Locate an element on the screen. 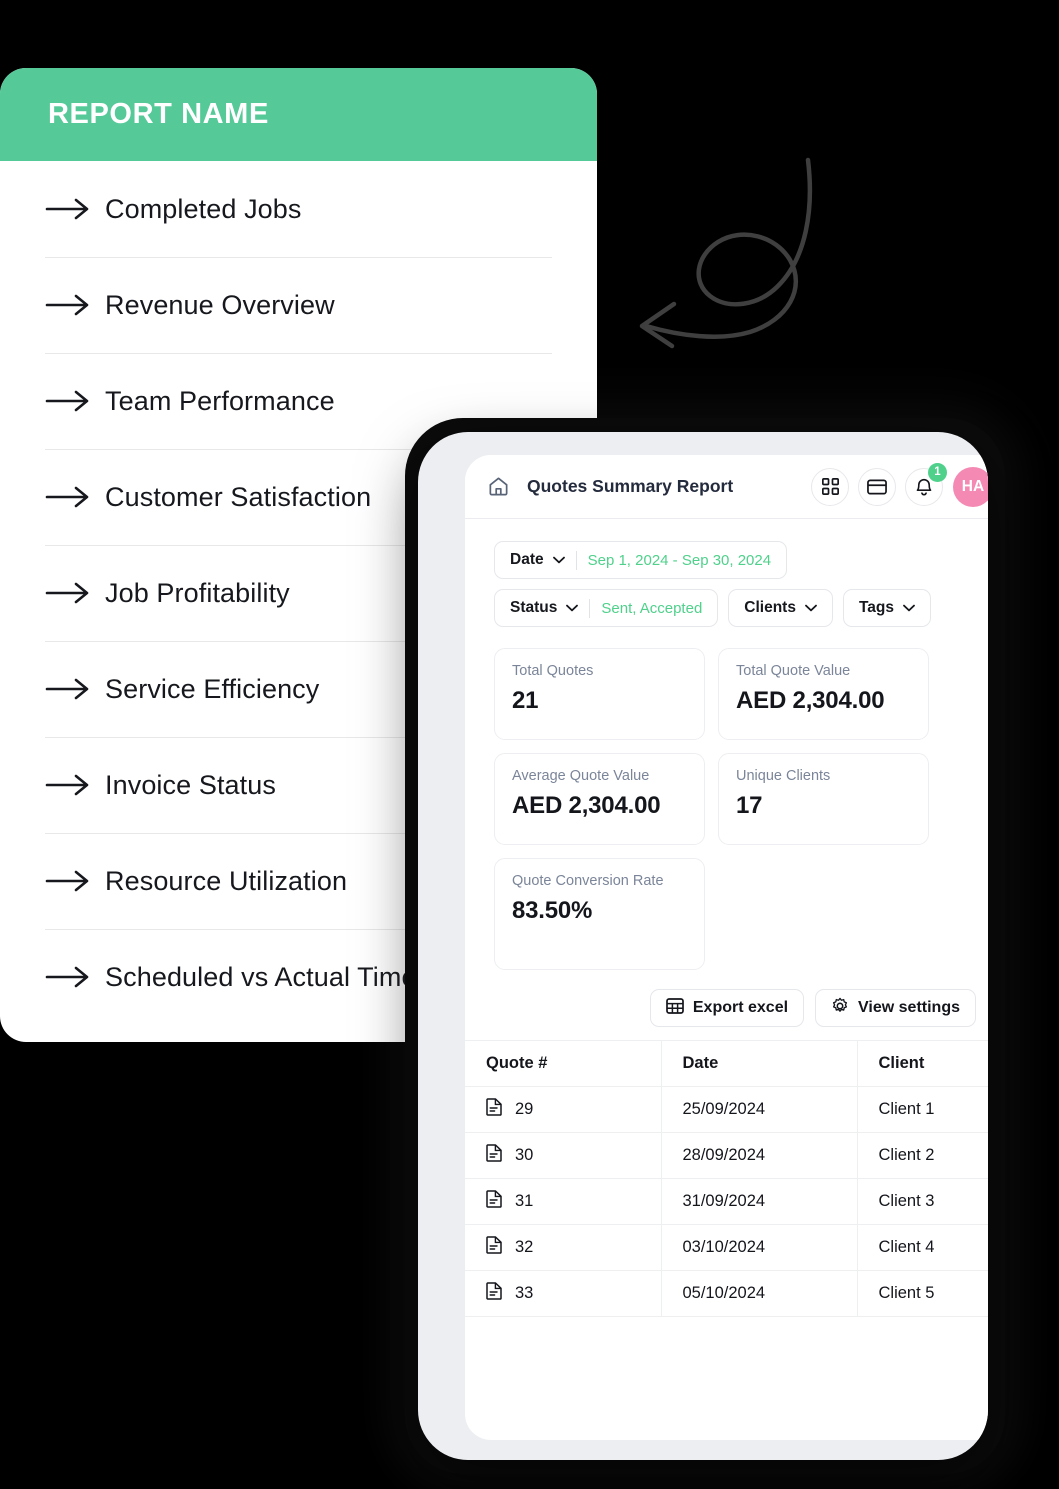  report-list-item-label: Resource Utilization is located at coordinates (226, 880).